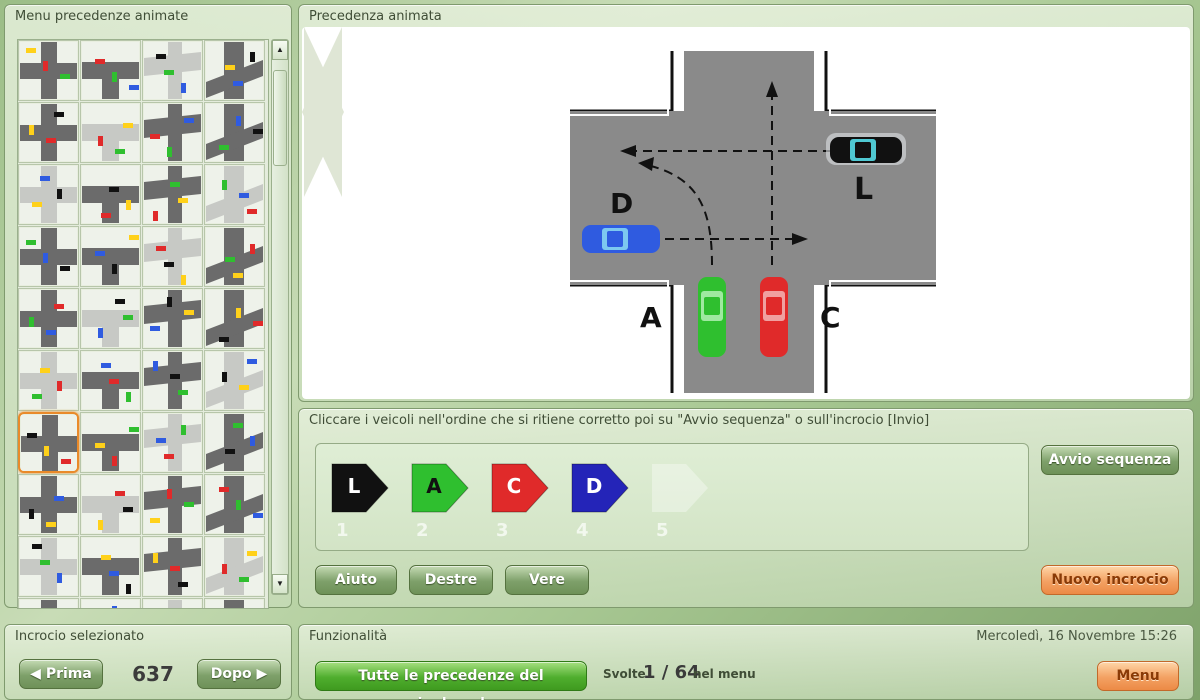  I want to click on selected-intersection-title: Incrocio selezionato, so click(80, 636).